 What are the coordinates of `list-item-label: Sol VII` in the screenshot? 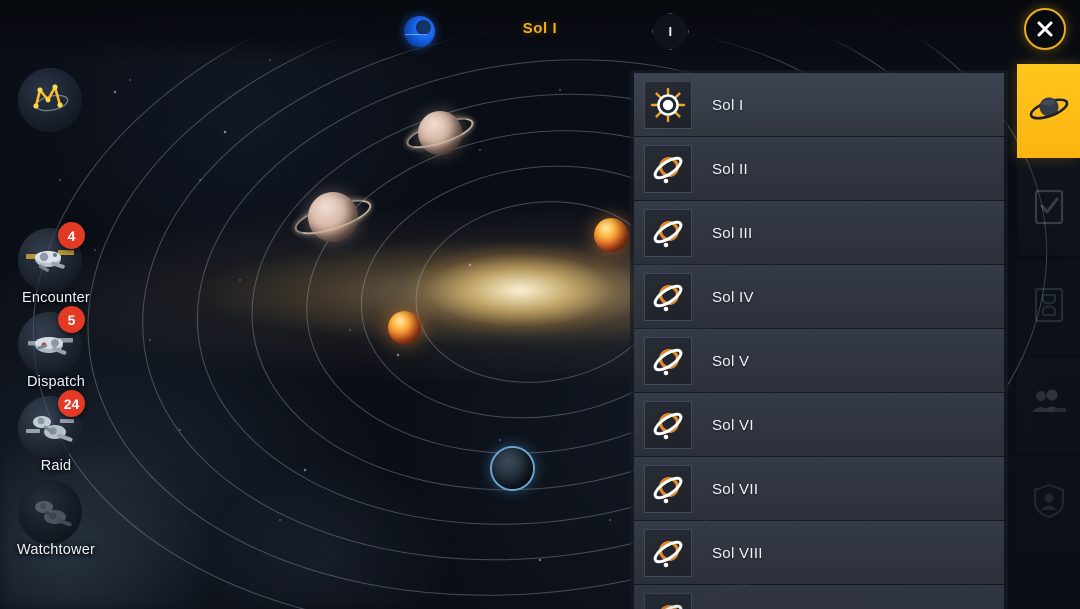 It's located at (735, 489).